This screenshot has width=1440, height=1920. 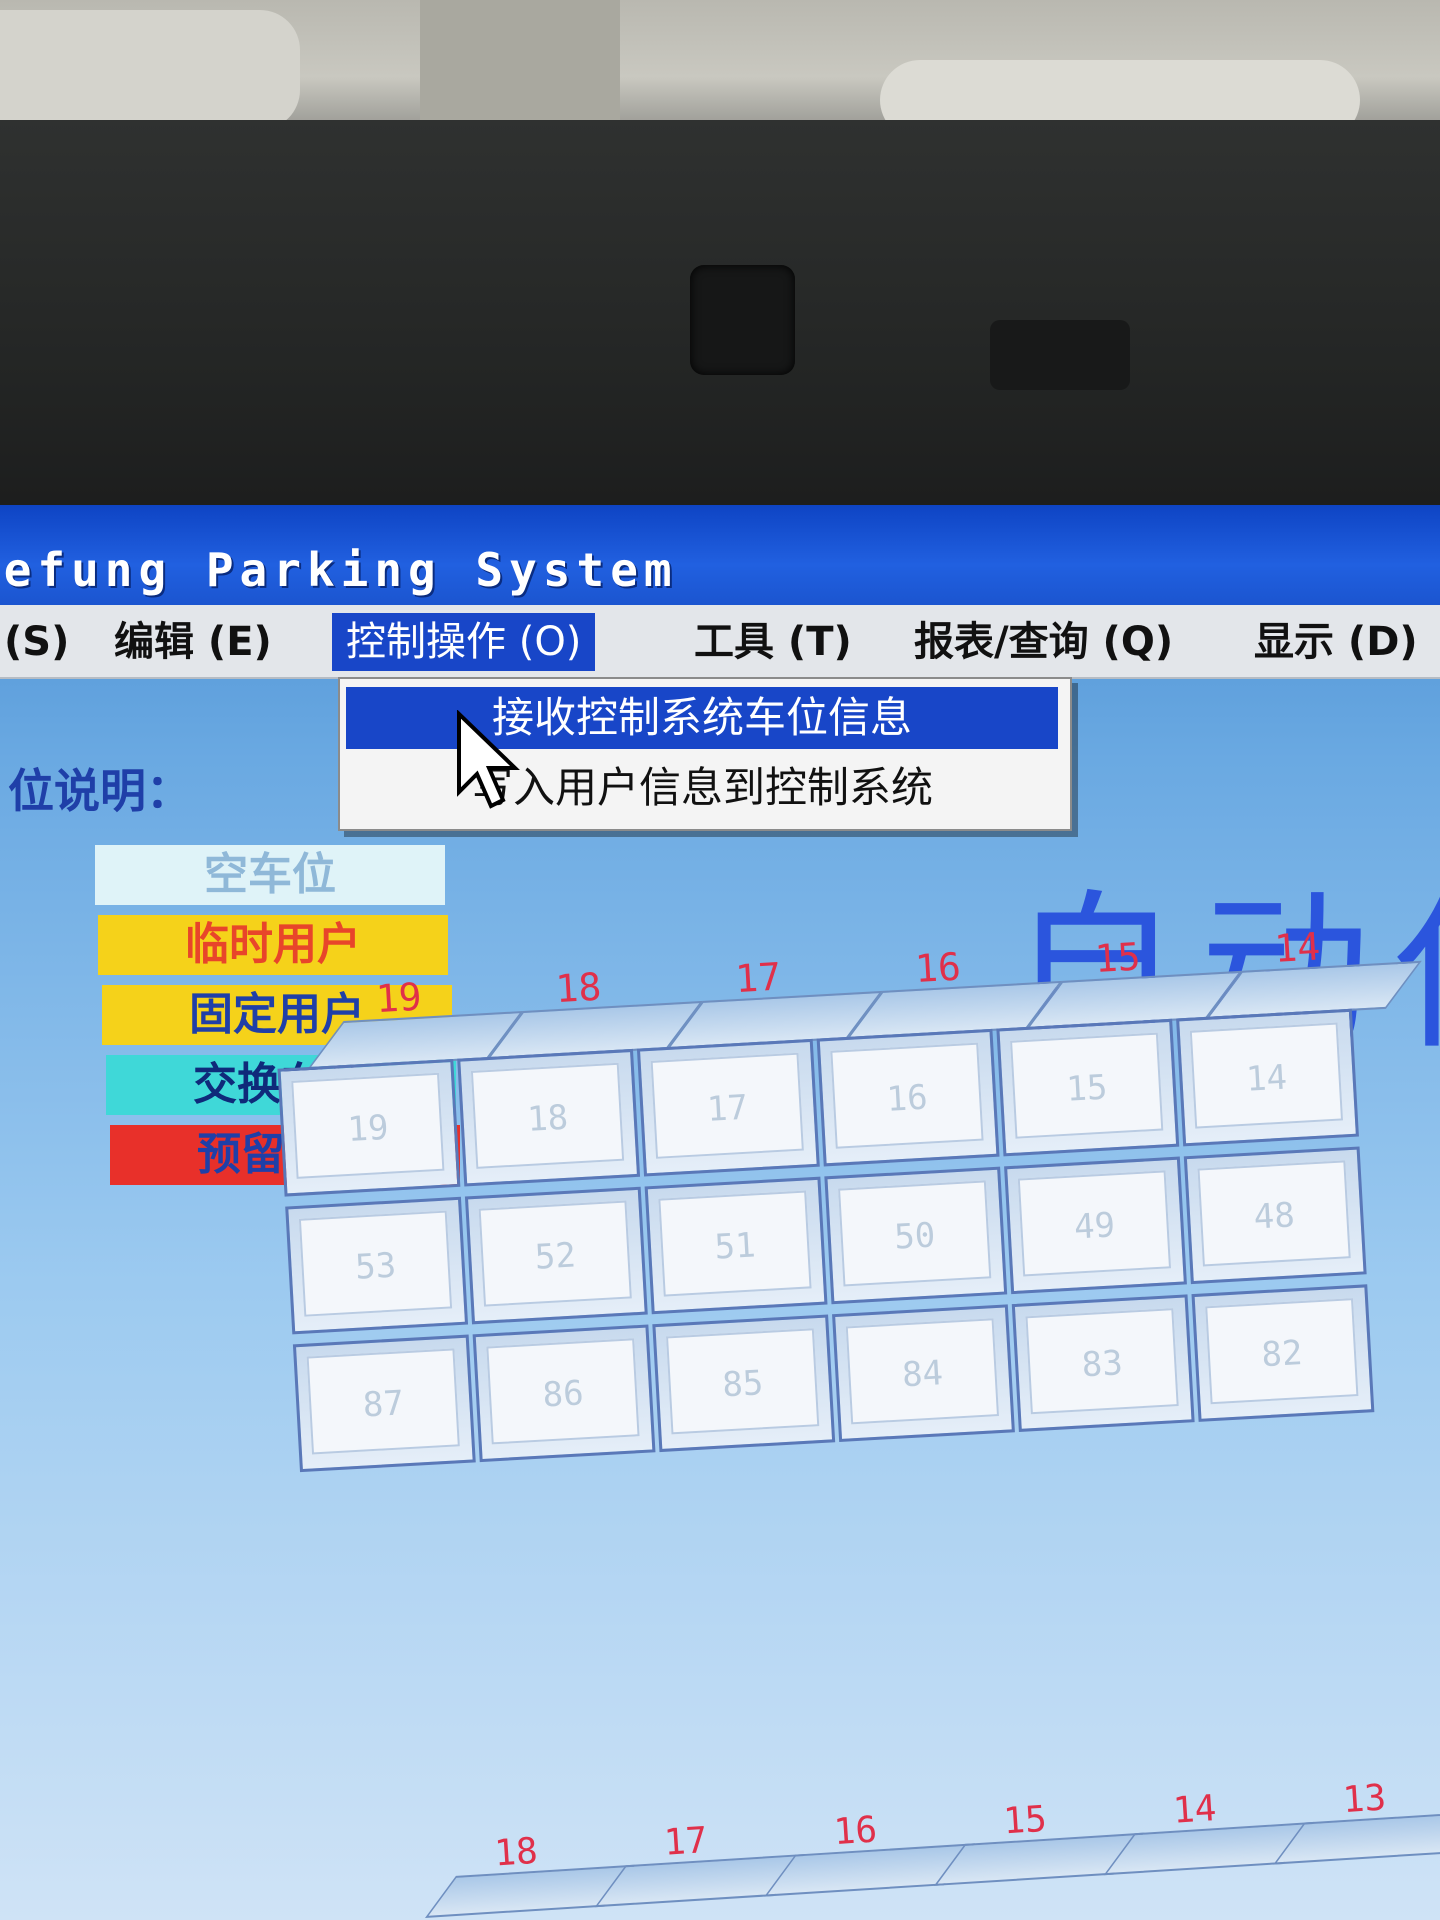 I want to click on parking-slot-number: 19, so click(x=368, y=1125).